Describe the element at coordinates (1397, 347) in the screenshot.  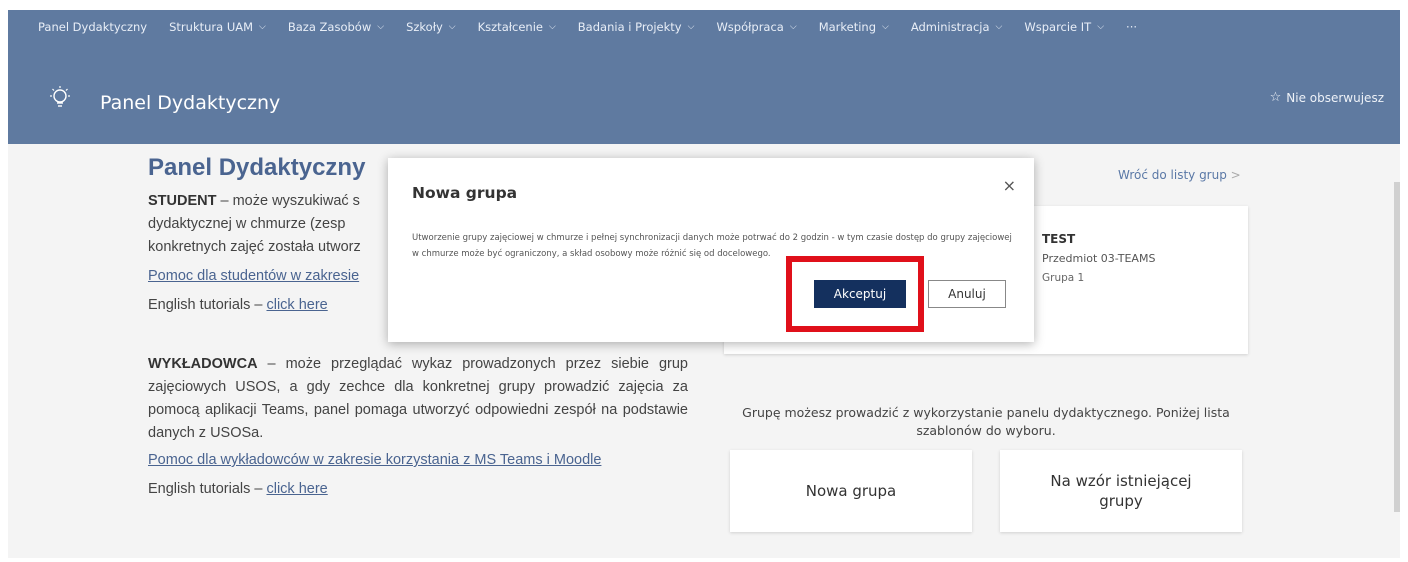
I see `scrollbar` at that location.